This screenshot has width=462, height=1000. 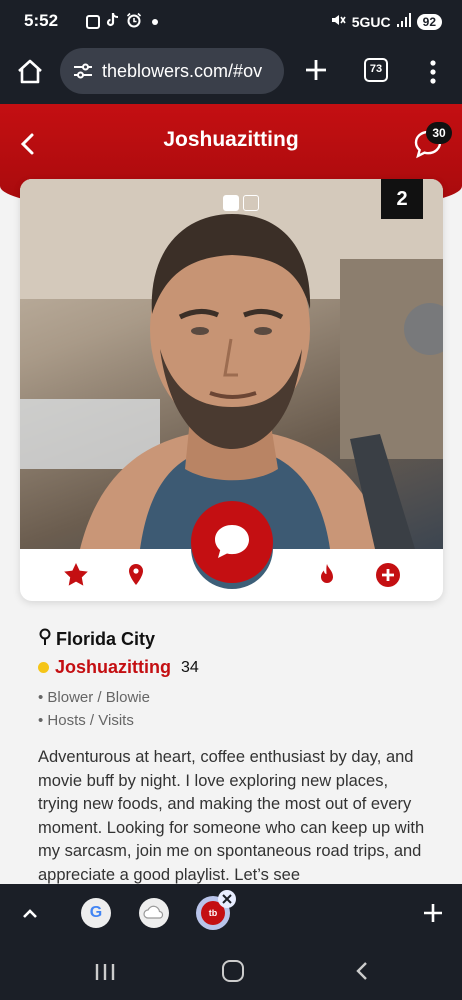 I want to click on site-settings-icon, so click(x=83, y=71).